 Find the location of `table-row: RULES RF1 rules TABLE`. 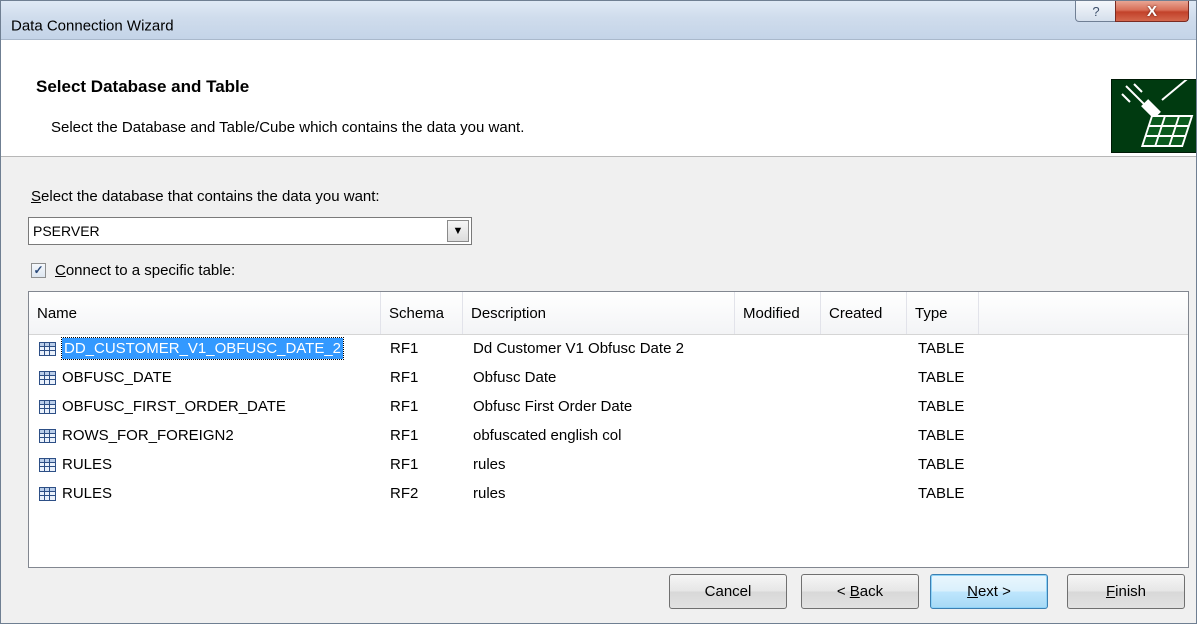

table-row: RULES RF1 rules TABLE is located at coordinates (608, 464).